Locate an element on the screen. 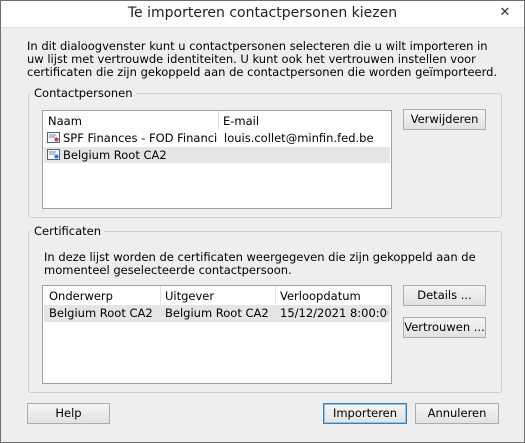 The width and height of the screenshot is (525, 443). contacts-list-header: Naam E-mail is located at coordinates (217, 120).